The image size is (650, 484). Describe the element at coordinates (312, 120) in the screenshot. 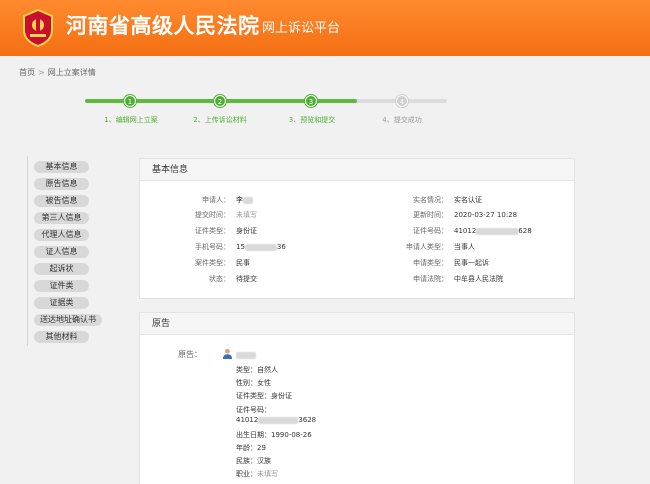

I see `step-label-3: 3、预览和提交` at that location.